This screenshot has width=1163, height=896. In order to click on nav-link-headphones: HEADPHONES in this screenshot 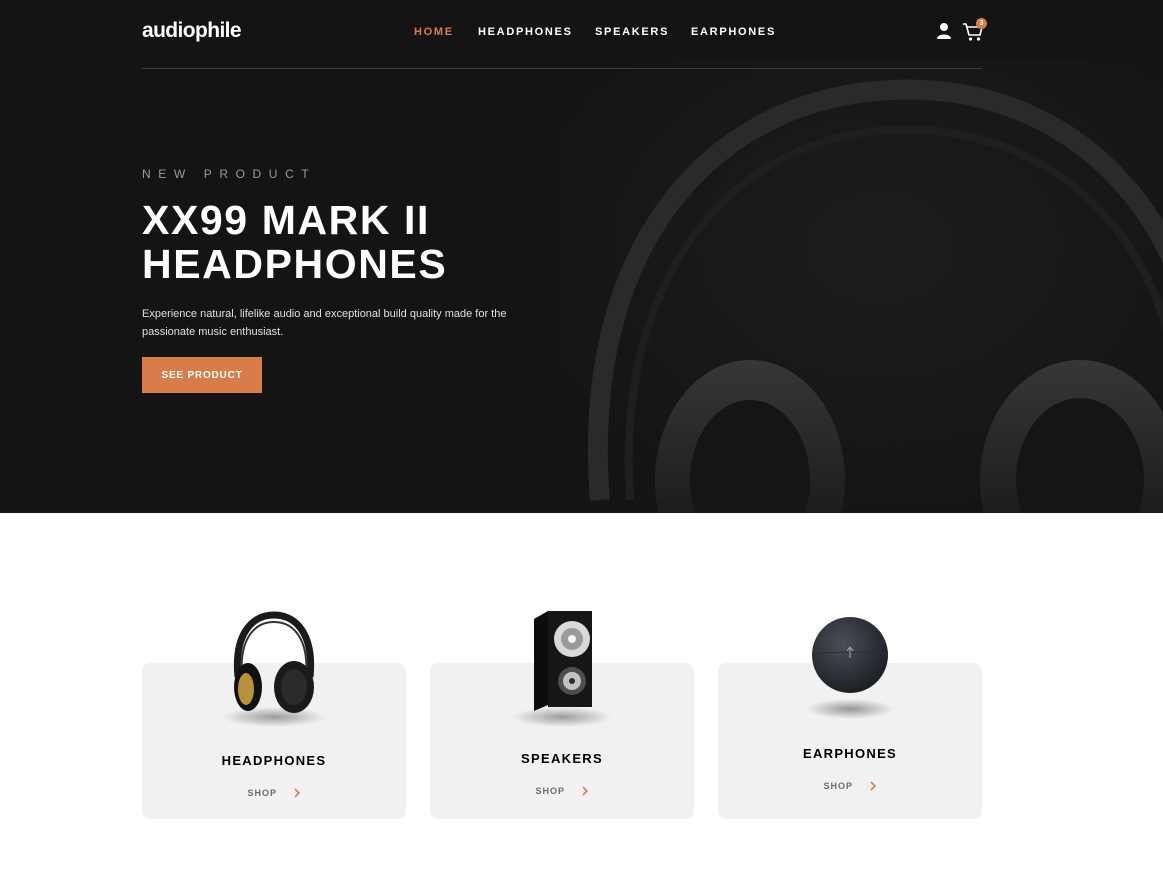, I will do `click(525, 32)`.